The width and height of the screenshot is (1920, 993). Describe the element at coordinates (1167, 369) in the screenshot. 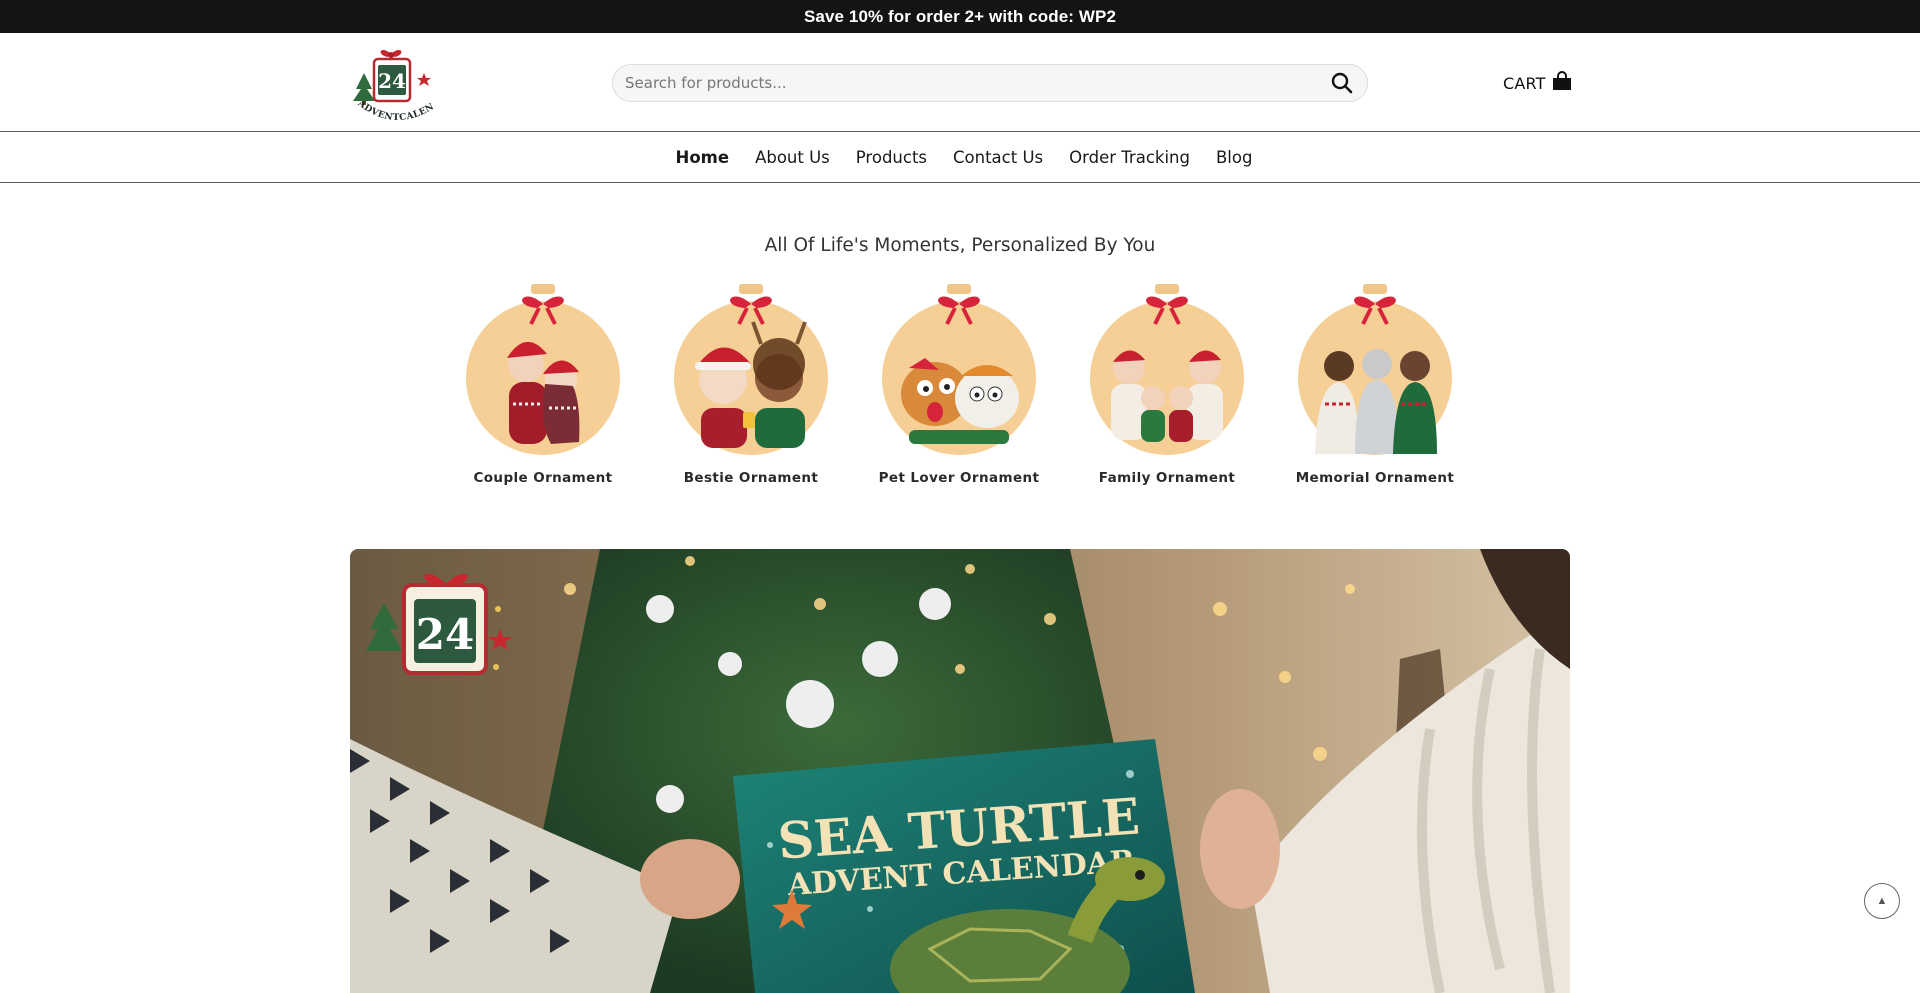

I see `family-ornament-image` at that location.